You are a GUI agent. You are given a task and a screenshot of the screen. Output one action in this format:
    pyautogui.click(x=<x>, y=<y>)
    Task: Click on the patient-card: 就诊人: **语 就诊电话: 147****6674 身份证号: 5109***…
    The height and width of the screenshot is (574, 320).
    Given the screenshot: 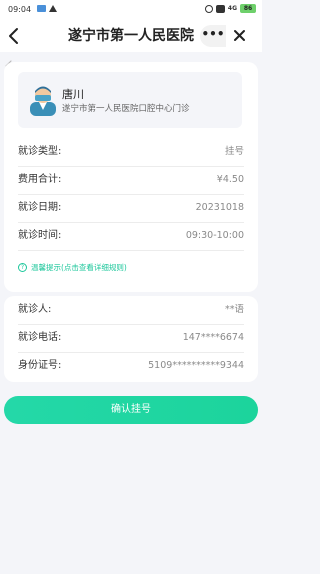 What is the action you would take?
    pyautogui.click(x=131, y=339)
    